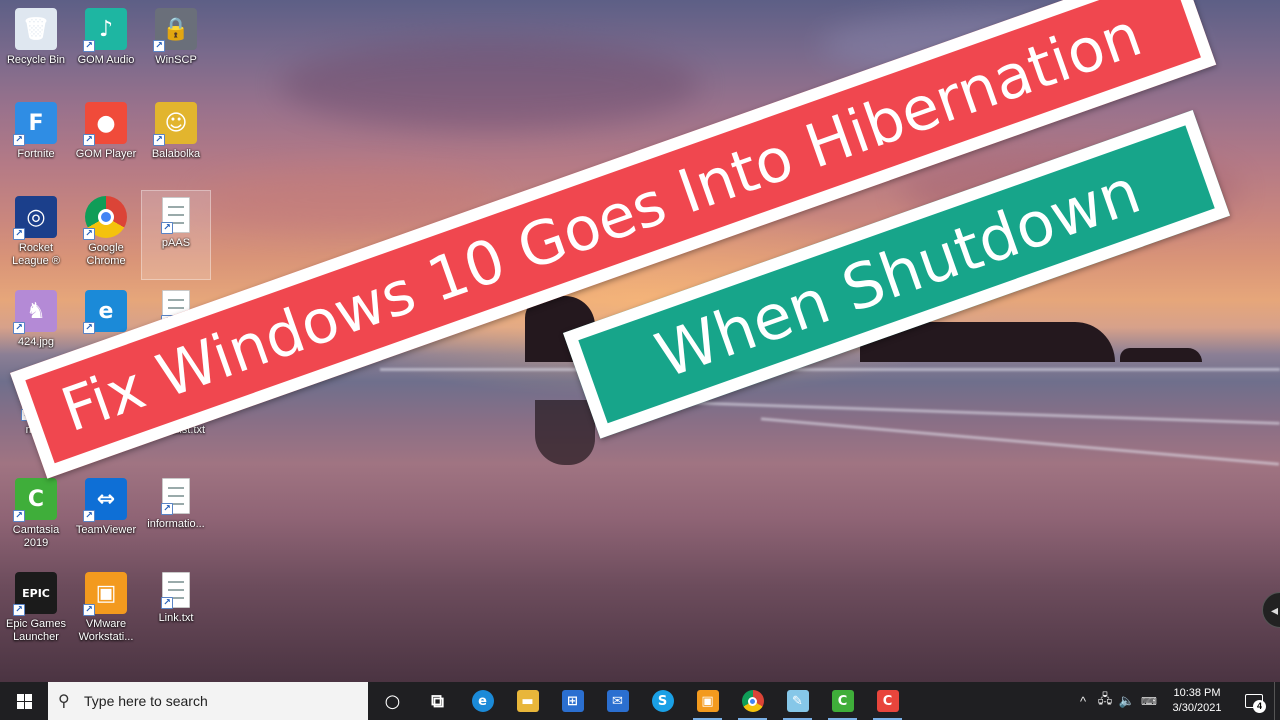 This screenshot has width=1280, height=720. What do you see at coordinates (176, 235) in the screenshot?
I see `desktop-icon: ↗ pAAS` at bounding box center [176, 235].